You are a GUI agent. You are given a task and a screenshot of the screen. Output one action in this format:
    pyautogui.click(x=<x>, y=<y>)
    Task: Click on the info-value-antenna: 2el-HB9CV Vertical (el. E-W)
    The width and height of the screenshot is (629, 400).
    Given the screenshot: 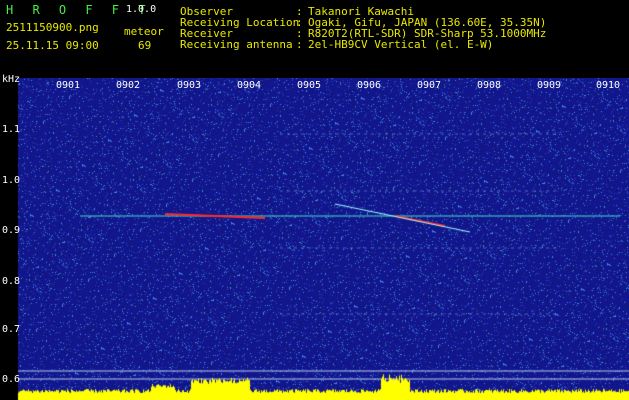 What is the action you would take?
    pyautogui.click(x=401, y=44)
    